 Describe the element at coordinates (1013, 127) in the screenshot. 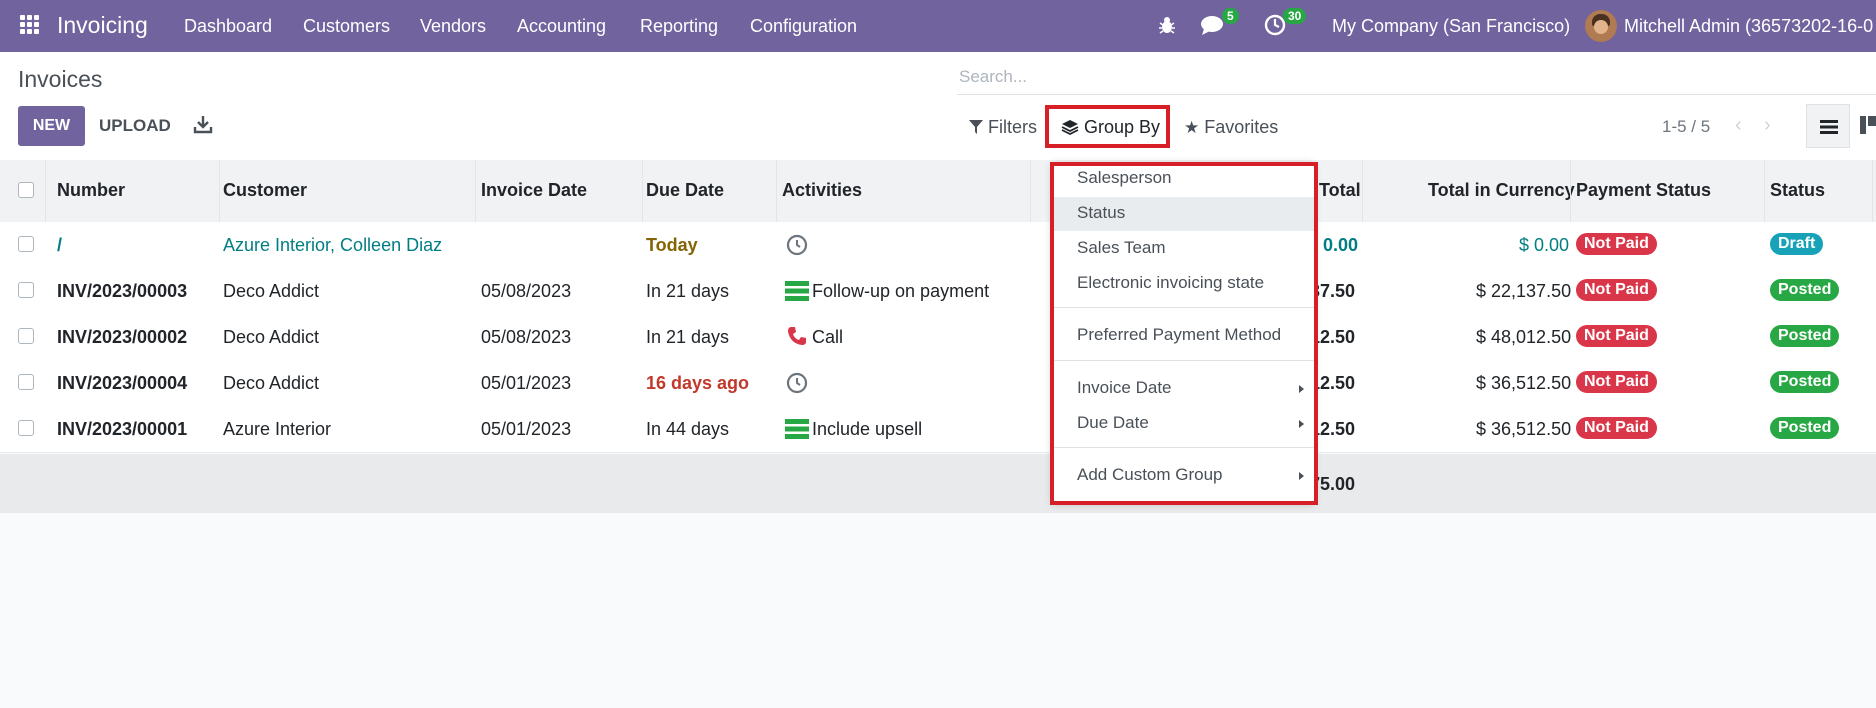

I see `filters-label: Filters` at that location.